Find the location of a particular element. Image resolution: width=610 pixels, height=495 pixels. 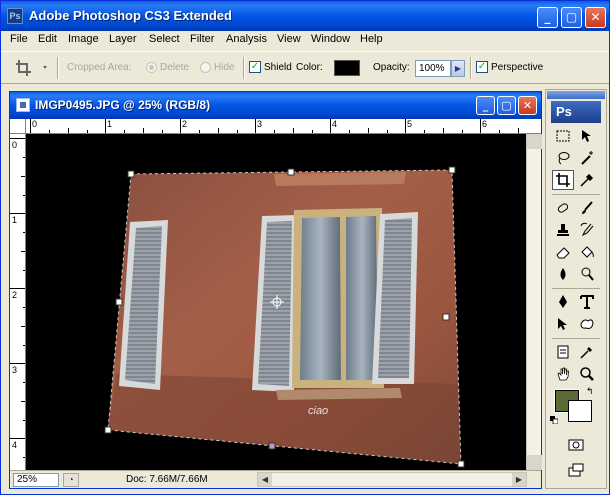

close-button: ✕ is located at coordinates (595, 17).